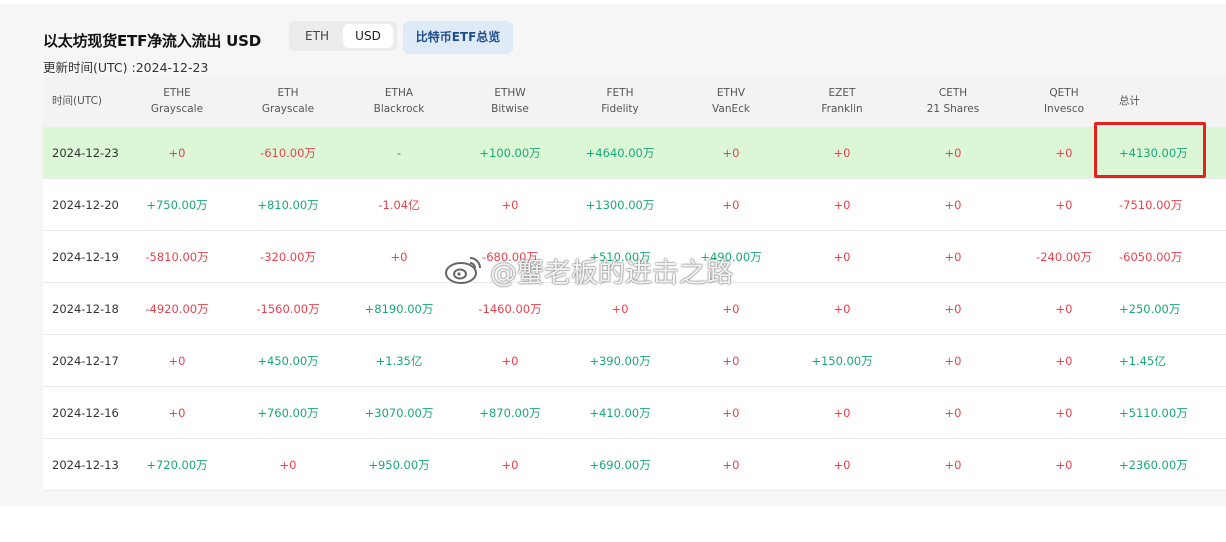 This screenshot has width=1226, height=542. Describe the element at coordinates (399, 93) in the screenshot. I see `column-ticker: ETHA` at that location.